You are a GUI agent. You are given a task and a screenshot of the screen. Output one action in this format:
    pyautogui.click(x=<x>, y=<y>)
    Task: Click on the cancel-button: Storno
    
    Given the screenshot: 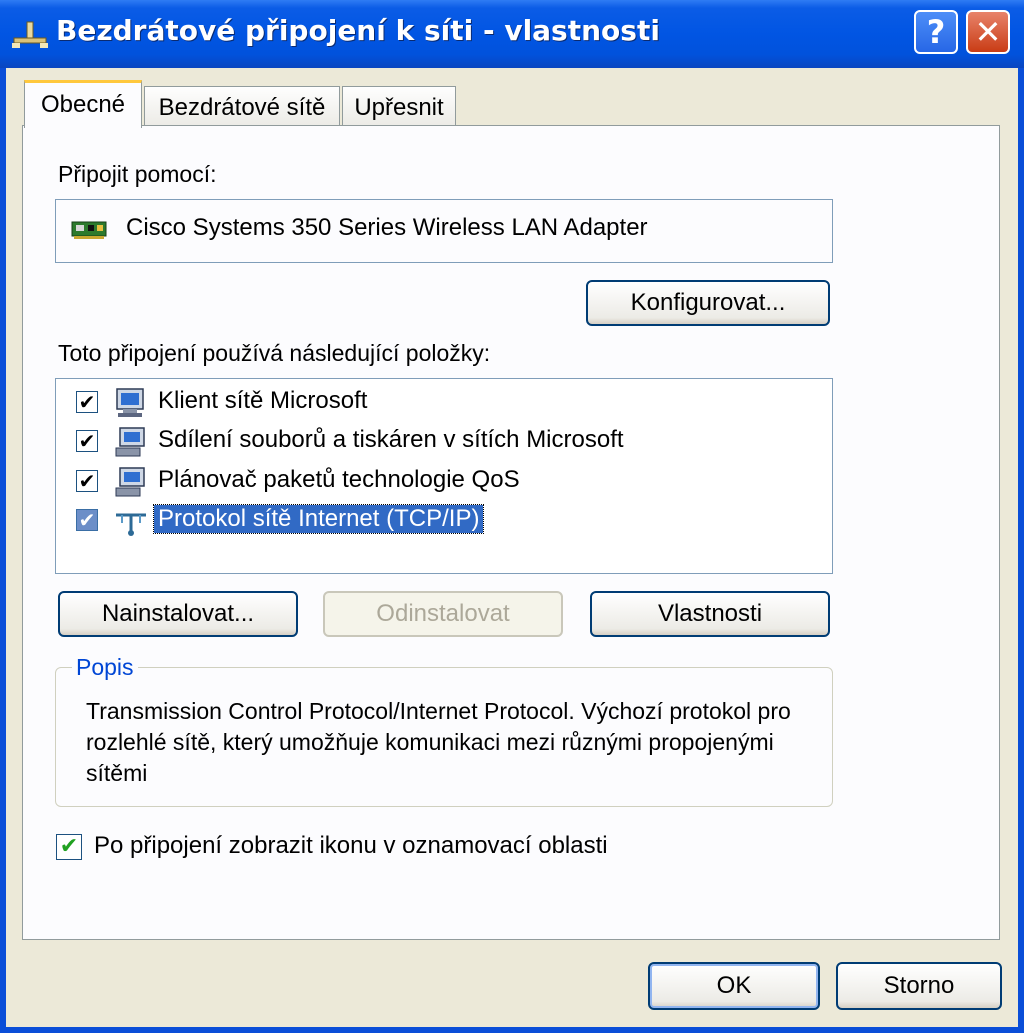 What is the action you would take?
    pyautogui.click(x=919, y=986)
    